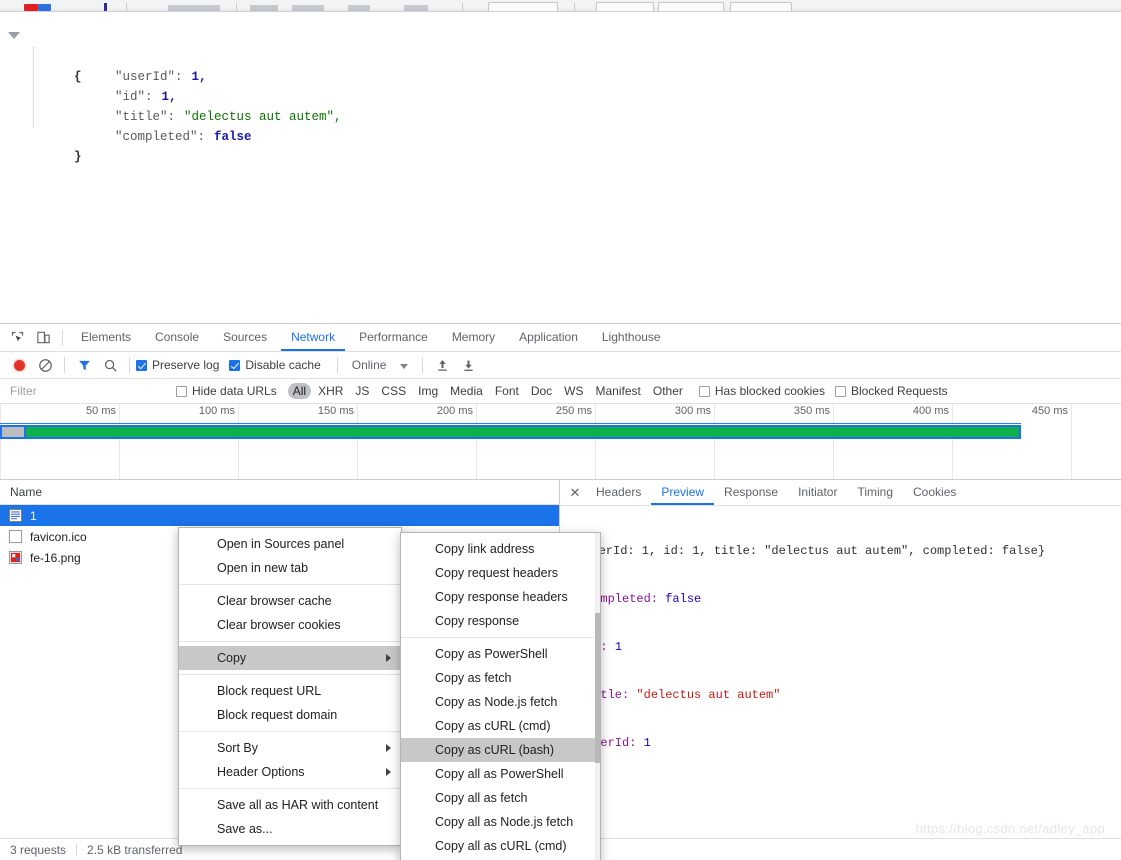  Describe the element at coordinates (428, 391) in the screenshot. I see `filter-type-img: Img` at that location.